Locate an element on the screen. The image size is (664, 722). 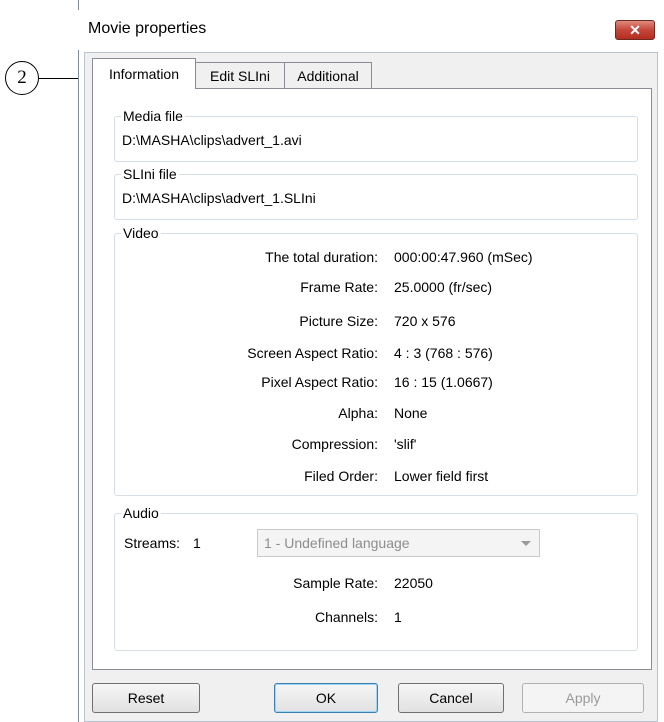
audio-stream-select-value: 1 - Undefined language is located at coordinates (337, 543).